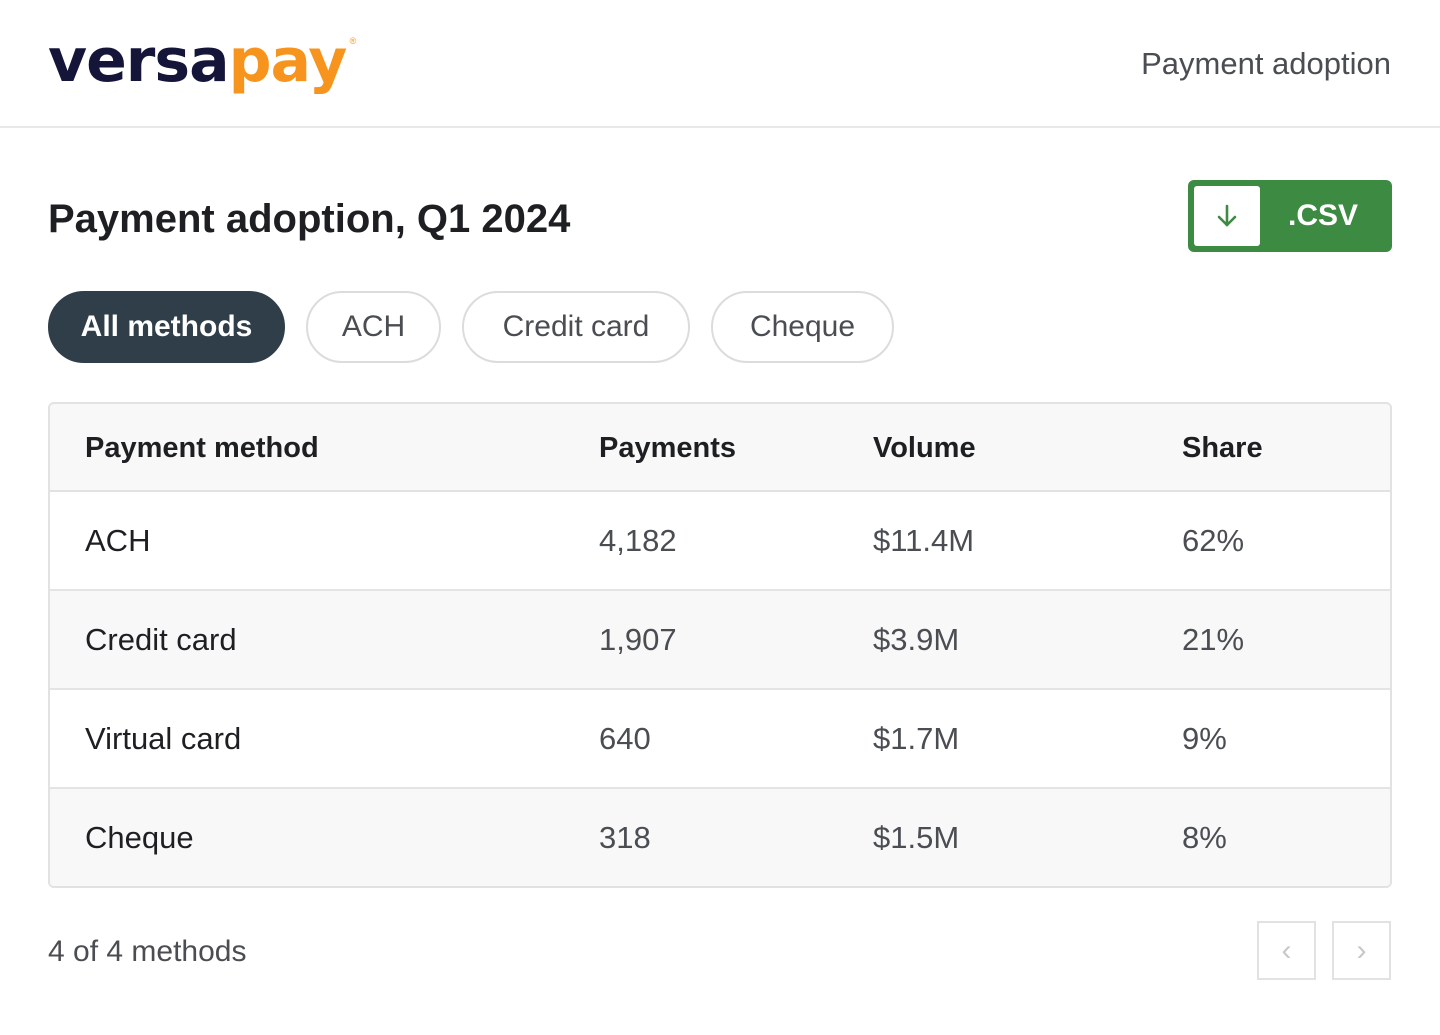  I want to click on cell-share: 8%, so click(1204, 837).